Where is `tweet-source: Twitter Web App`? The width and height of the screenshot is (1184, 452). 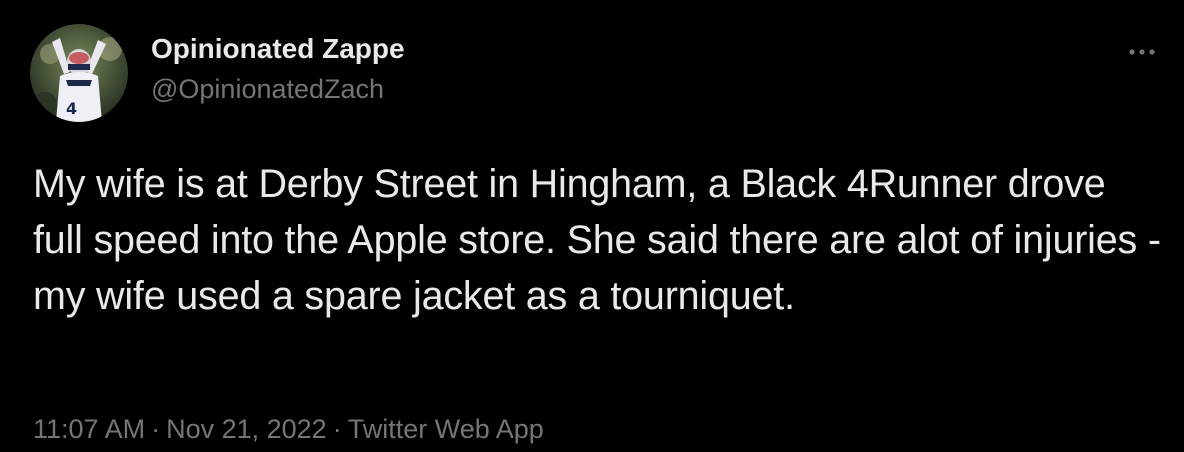
tweet-source: Twitter Web App is located at coordinates (446, 429).